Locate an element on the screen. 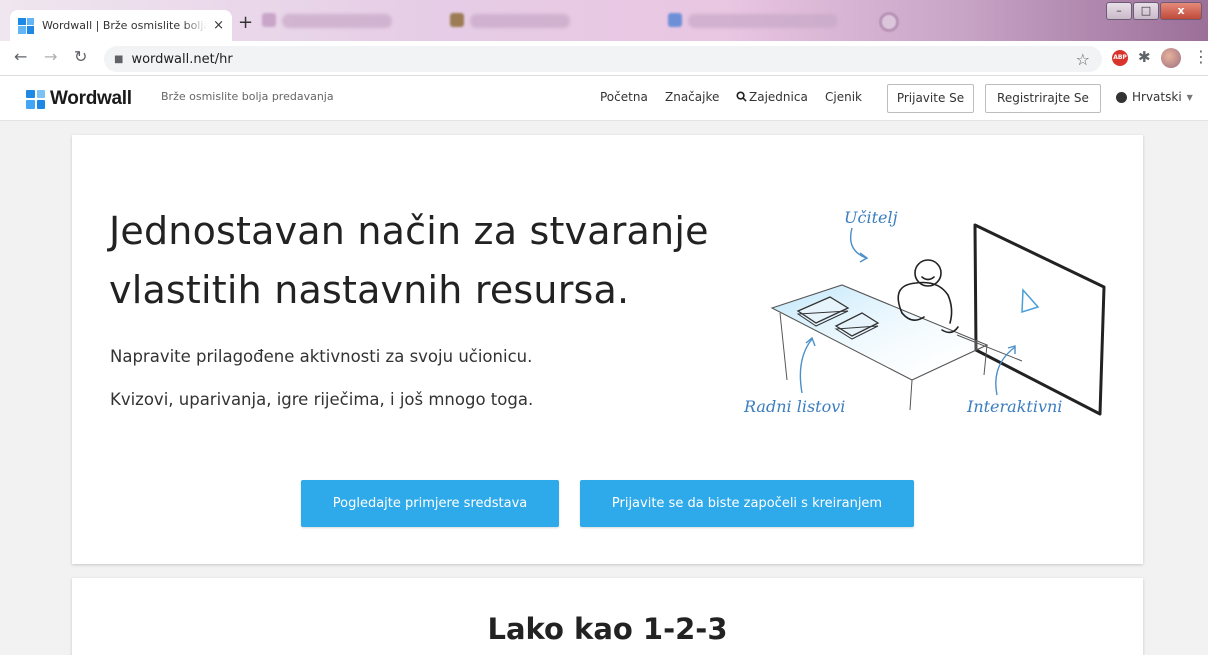 The width and height of the screenshot is (1208, 655). url-text: wordwall.net/hr is located at coordinates (182, 59).